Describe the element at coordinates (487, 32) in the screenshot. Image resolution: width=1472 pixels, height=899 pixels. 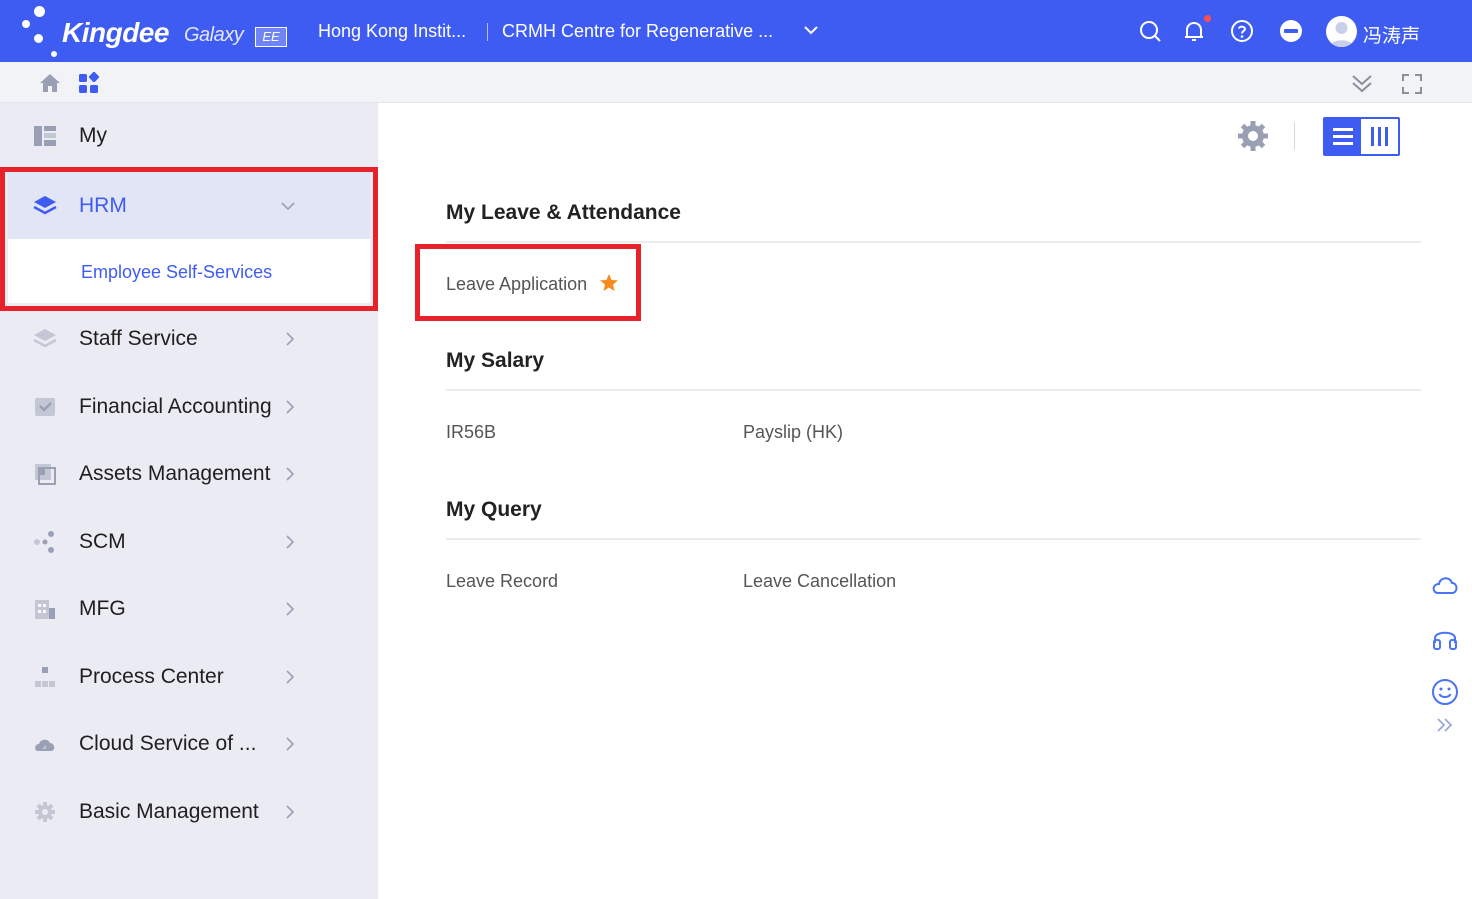
I see `org-separator` at that location.